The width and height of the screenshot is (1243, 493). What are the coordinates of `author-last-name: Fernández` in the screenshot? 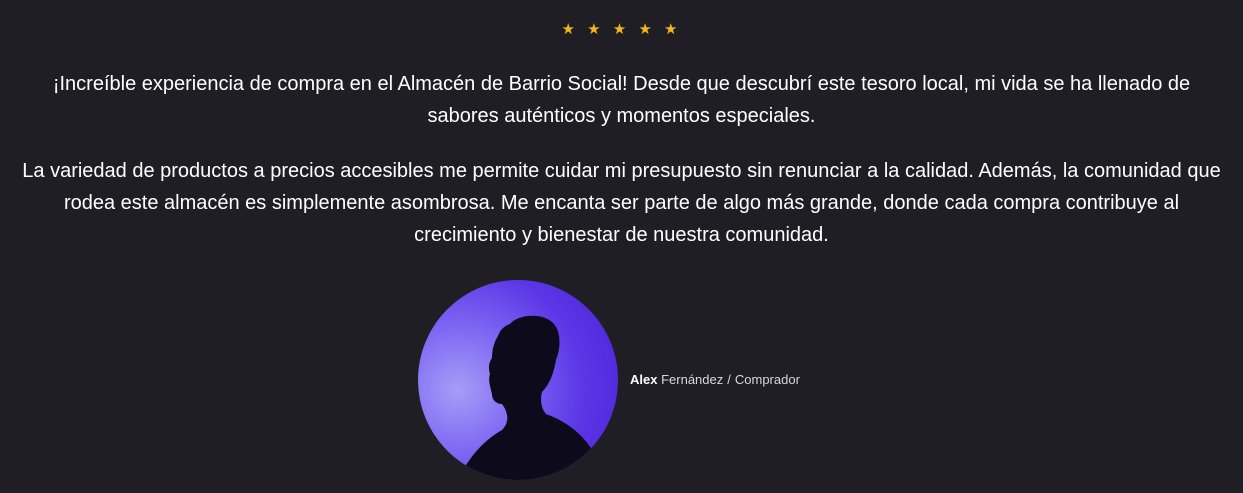 It's located at (692, 379).